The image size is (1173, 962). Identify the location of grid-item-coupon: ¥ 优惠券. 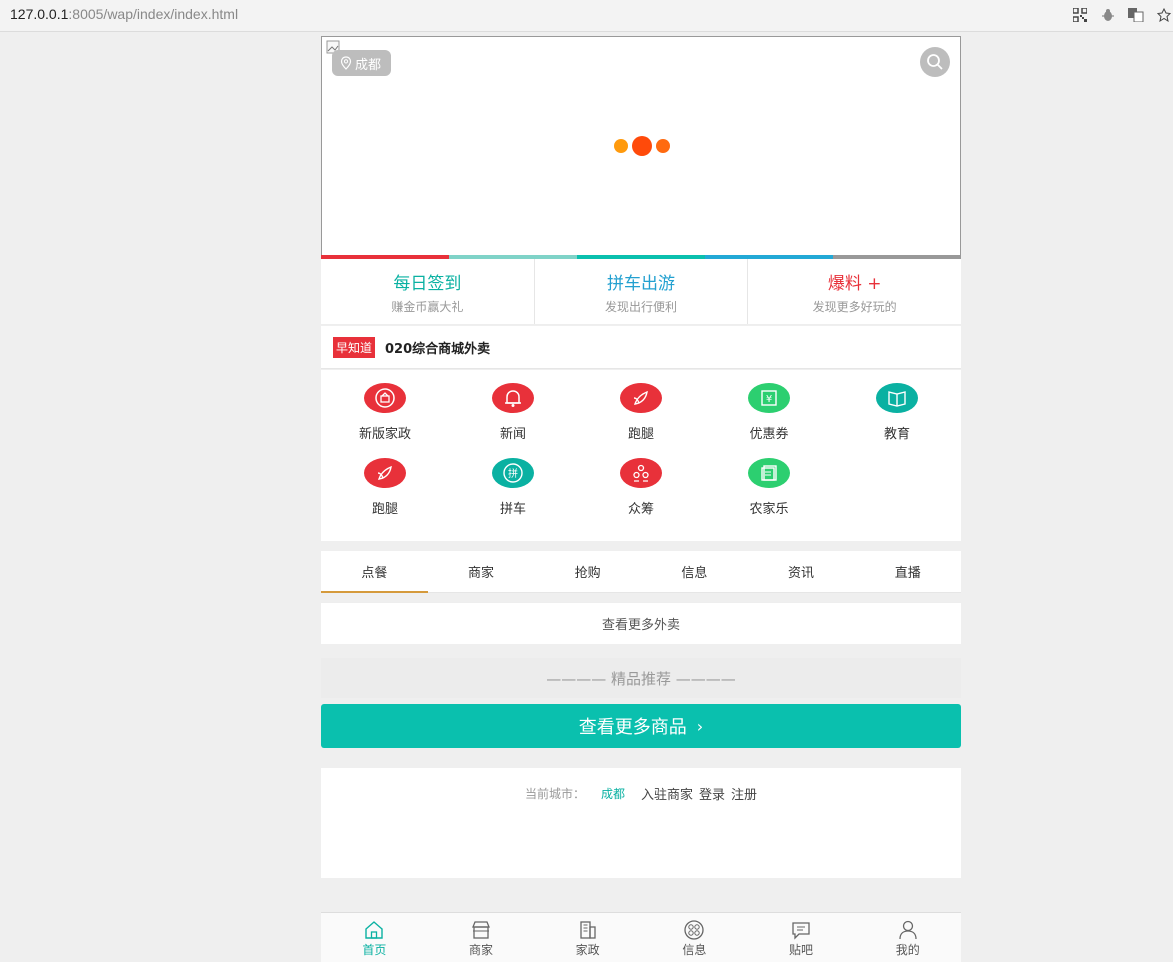
(769, 406).